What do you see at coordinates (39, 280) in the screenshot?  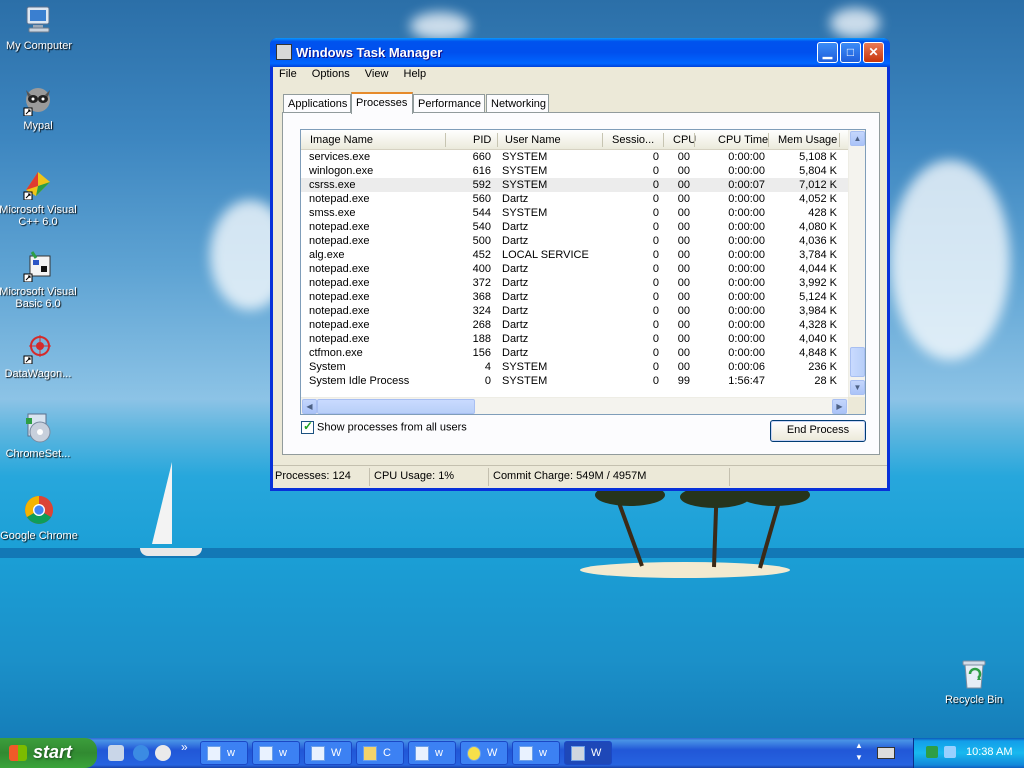 I see `desktop-icon-visual-basic: Microsoft Visual Basic 6.0` at bounding box center [39, 280].